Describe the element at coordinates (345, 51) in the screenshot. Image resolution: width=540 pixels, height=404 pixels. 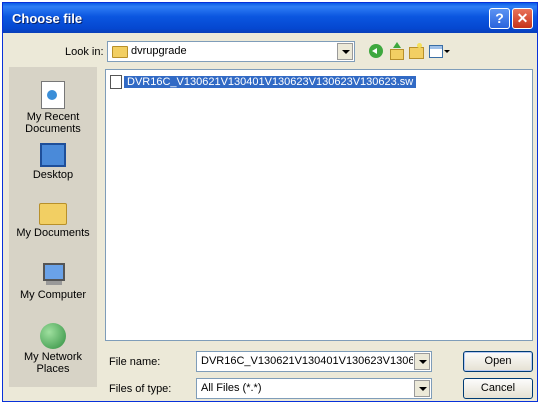
I see `look-in-dropdown-button` at that location.